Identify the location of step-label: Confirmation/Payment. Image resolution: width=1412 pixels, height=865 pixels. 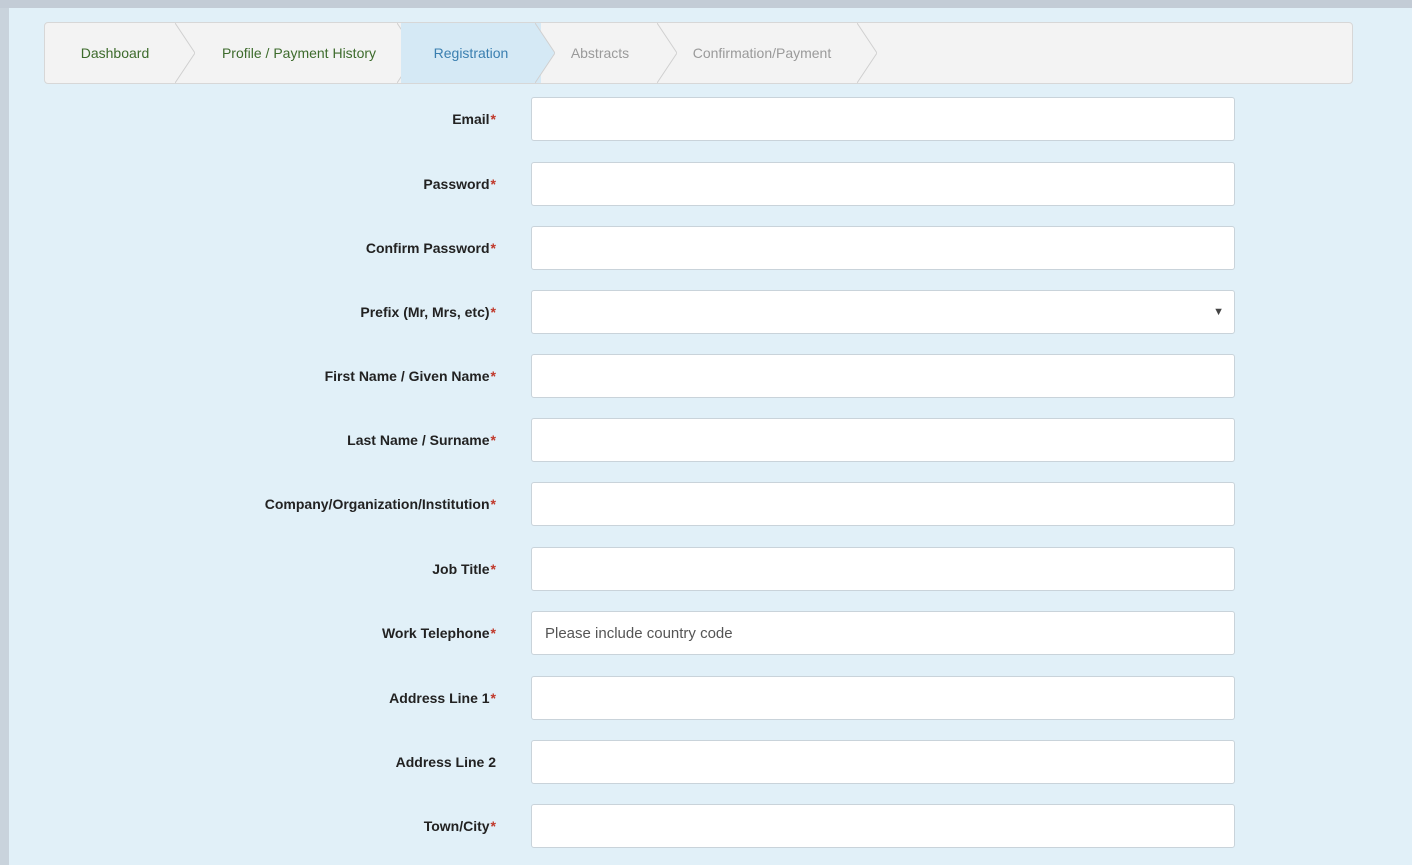
(762, 53).